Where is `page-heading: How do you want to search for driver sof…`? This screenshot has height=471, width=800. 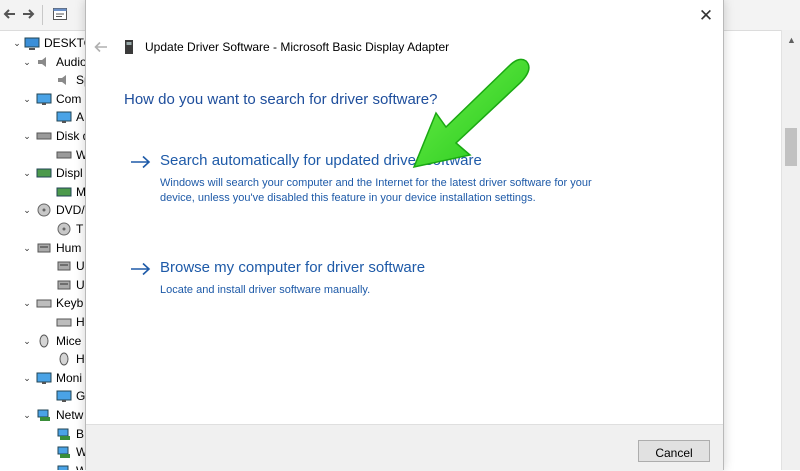 page-heading: How do you want to search for driver sof… is located at coordinates (281, 99).